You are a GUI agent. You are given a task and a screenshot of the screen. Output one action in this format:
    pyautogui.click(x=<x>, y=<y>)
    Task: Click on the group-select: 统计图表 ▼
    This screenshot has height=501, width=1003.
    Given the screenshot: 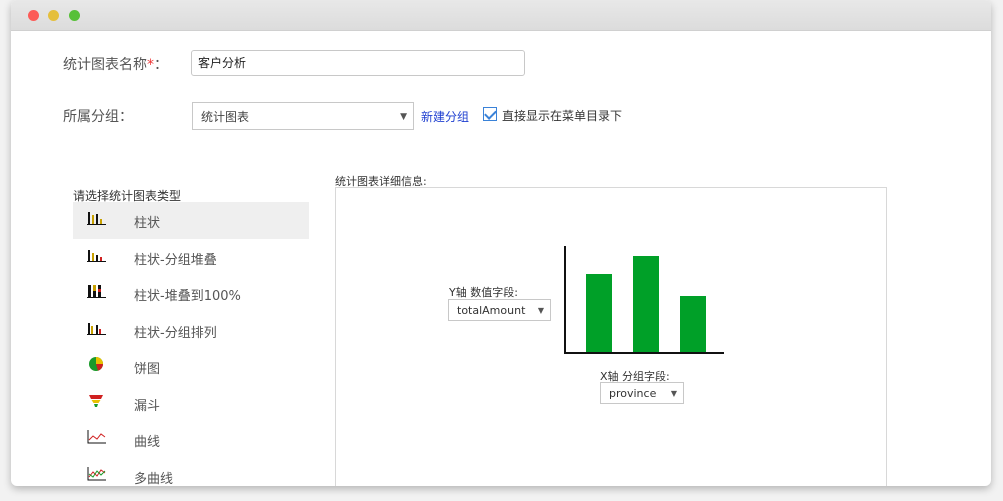 What is the action you would take?
    pyautogui.click(x=303, y=116)
    